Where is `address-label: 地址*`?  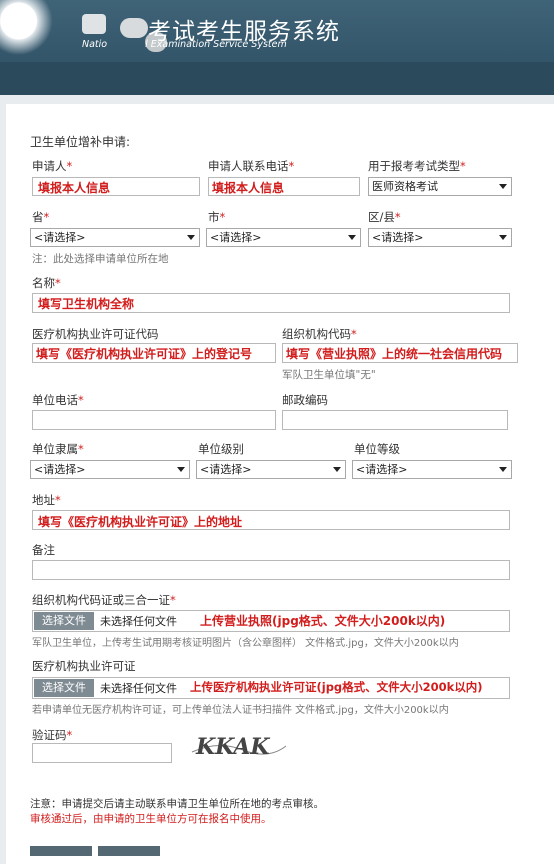
address-label: 地址* is located at coordinates (46, 500).